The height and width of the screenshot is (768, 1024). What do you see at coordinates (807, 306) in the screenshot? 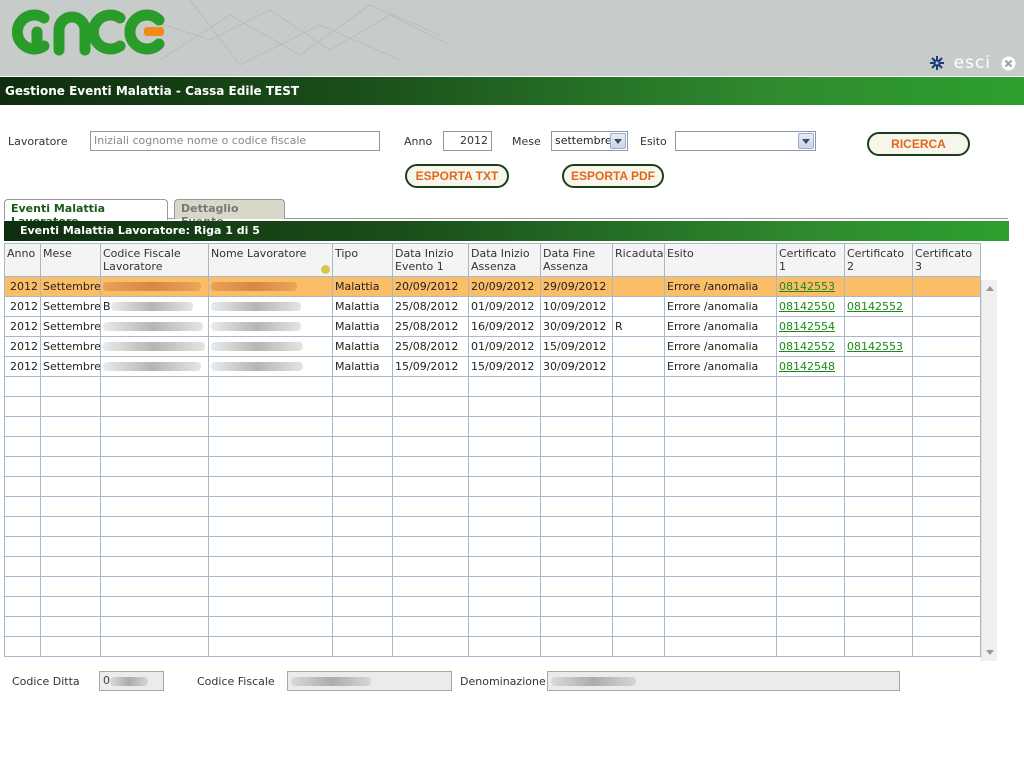
I see `certificate-link: 08142550` at bounding box center [807, 306].